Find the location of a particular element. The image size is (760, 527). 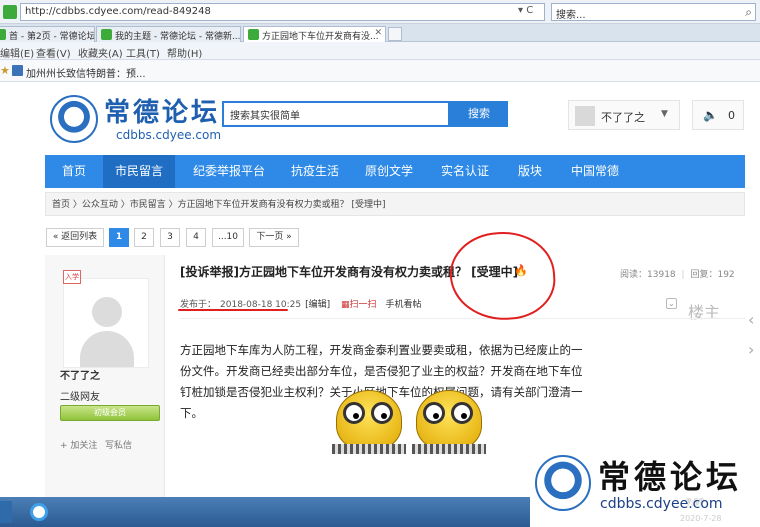

nav-home: 首页 is located at coordinates (74, 171).